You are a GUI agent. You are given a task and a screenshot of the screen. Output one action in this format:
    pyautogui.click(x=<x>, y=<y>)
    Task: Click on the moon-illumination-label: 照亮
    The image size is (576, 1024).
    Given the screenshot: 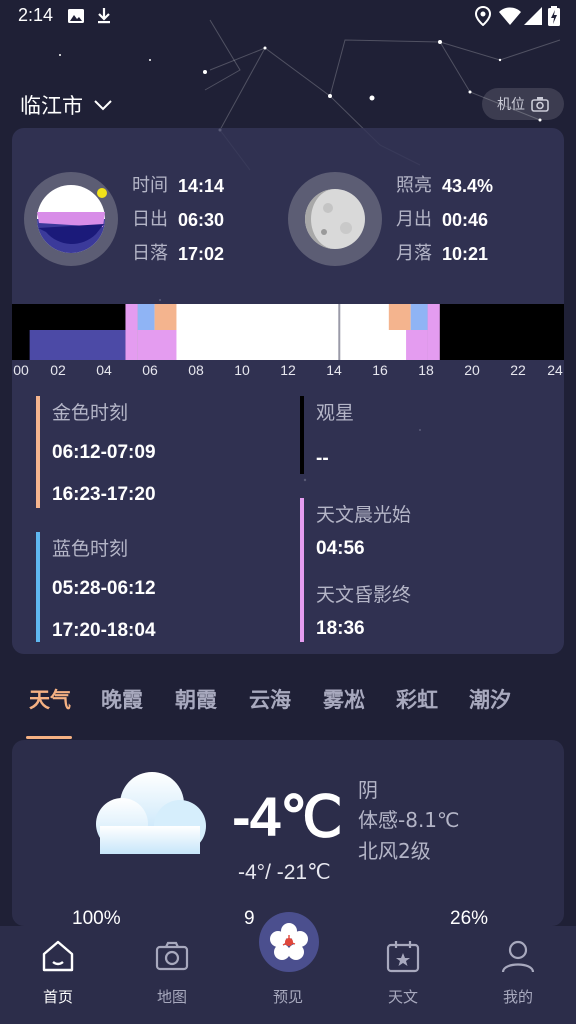 What is the action you would take?
    pyautogui.click(x=414, y=185)
    